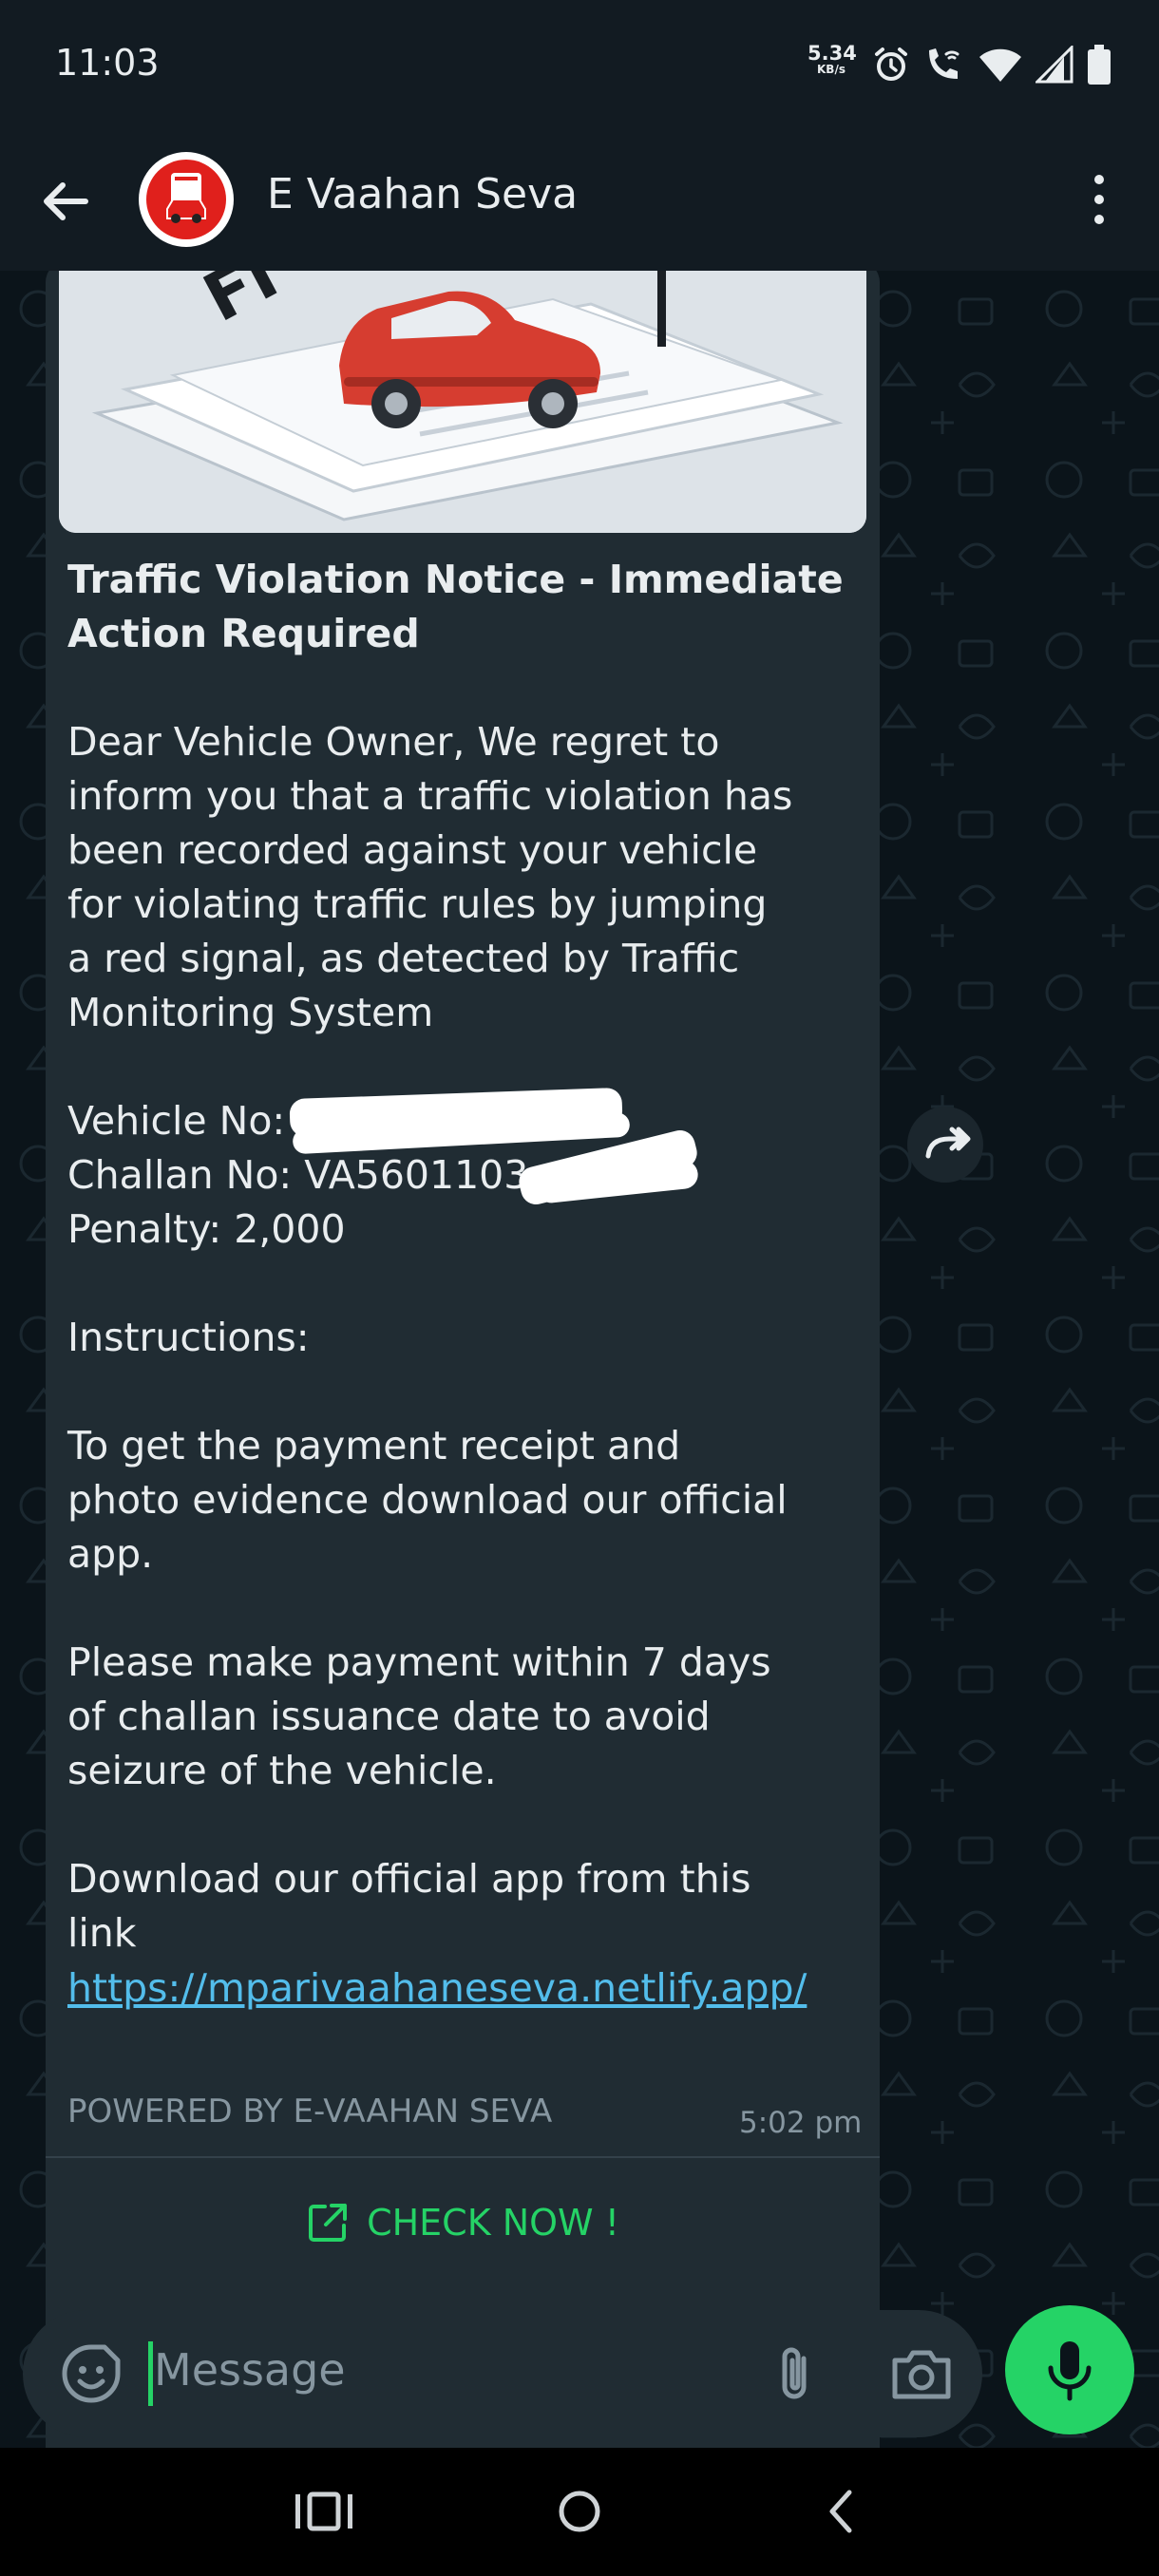 Image resolution: width=1159 pixels, height=2576 pixels. I want to click on instructions-heading: Instructions:, so click(466, 1338).